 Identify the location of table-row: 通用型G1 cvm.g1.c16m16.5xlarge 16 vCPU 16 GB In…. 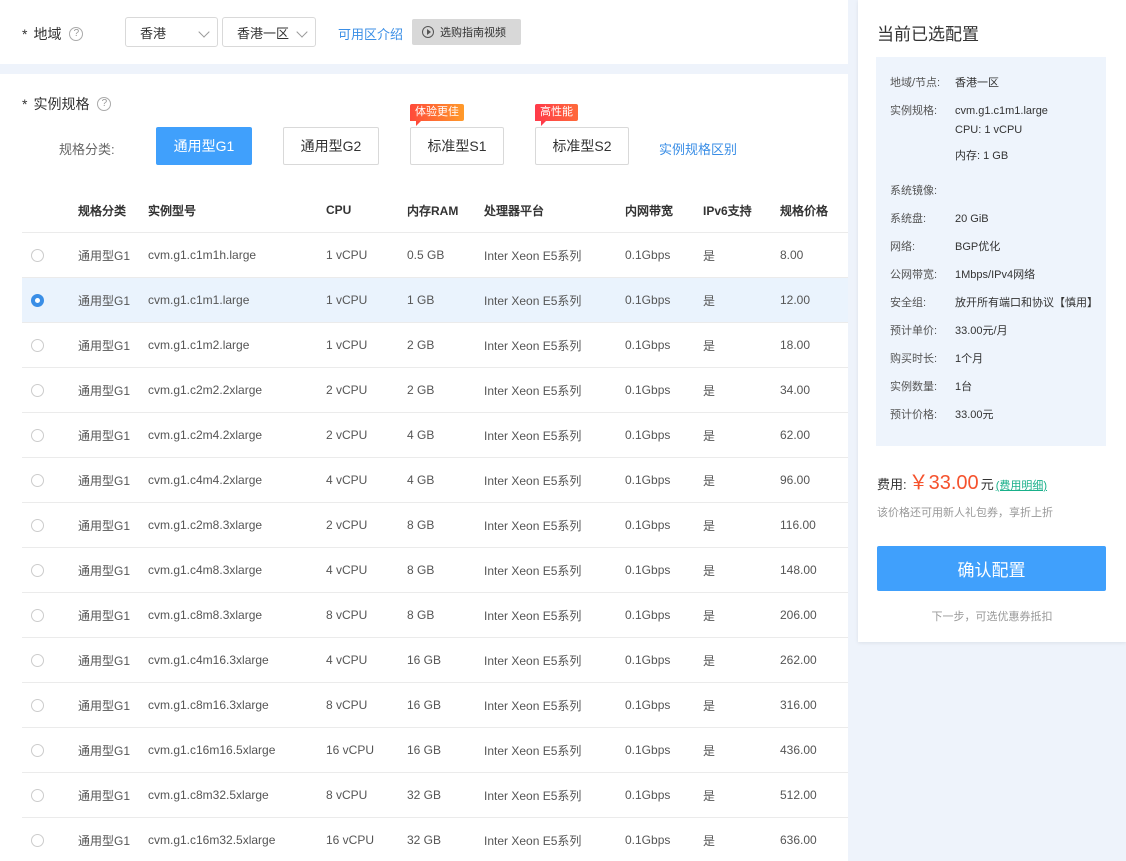
(435, 749).